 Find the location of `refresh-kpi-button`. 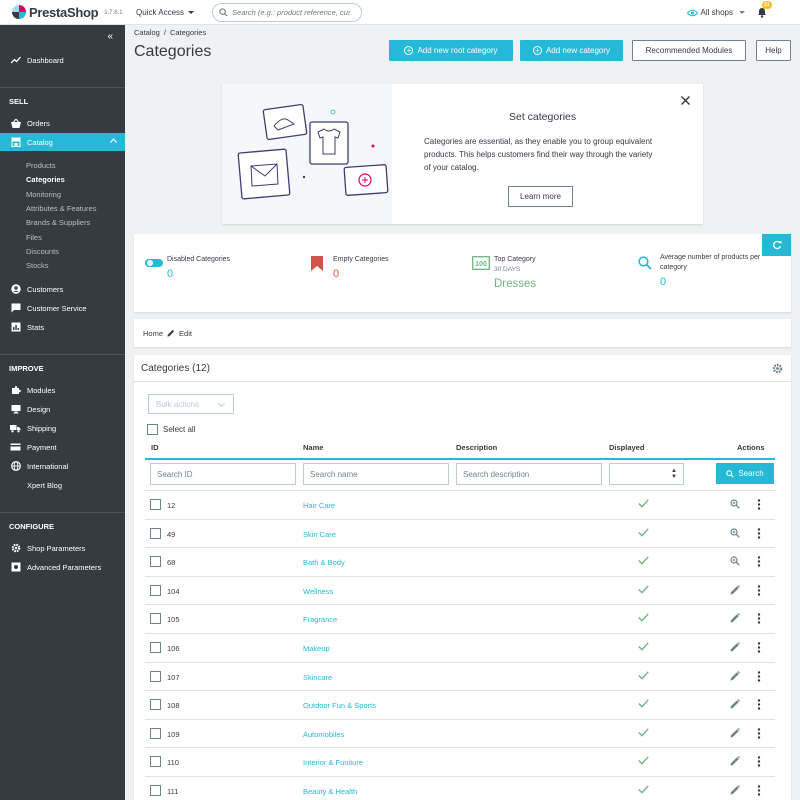

refresh-kpi-button is located at coordinates (776, 245).